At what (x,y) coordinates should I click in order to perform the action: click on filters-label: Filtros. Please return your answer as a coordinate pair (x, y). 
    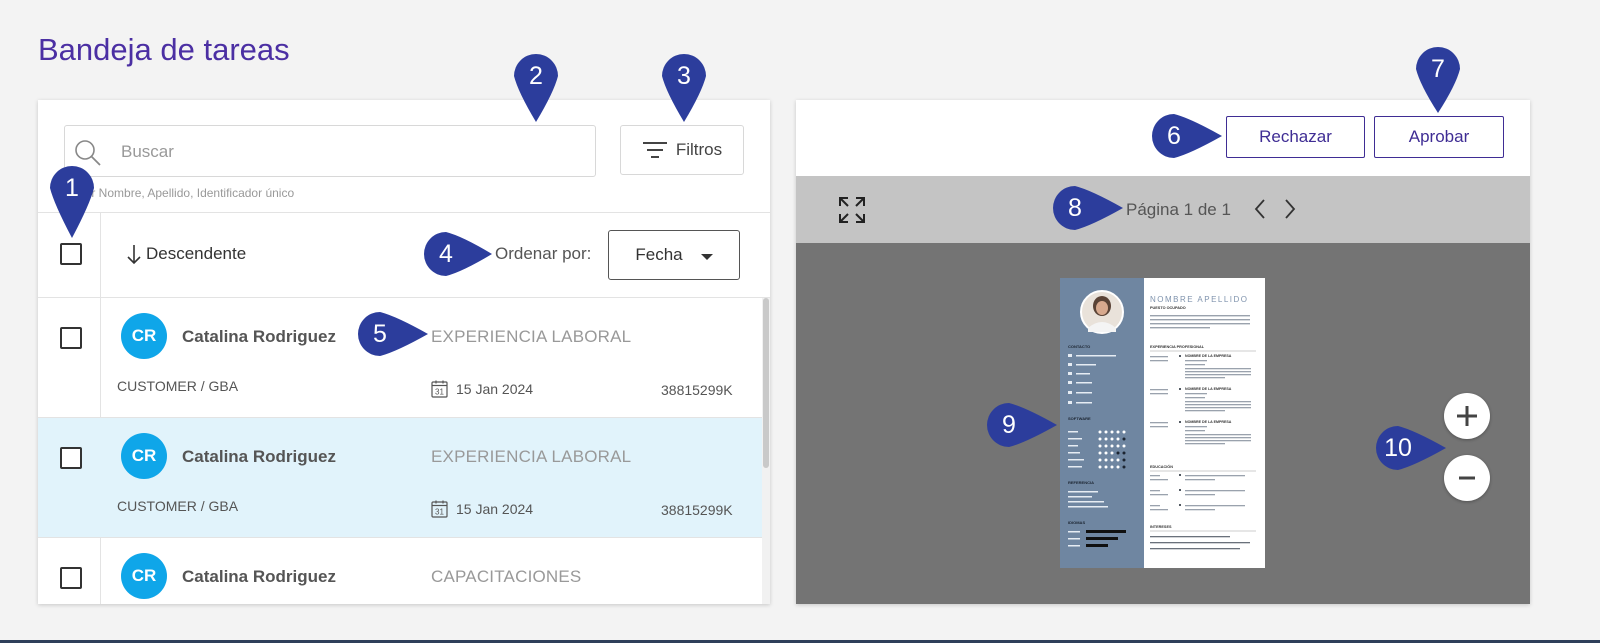
    Looking at the image, I should click on (699, 149).